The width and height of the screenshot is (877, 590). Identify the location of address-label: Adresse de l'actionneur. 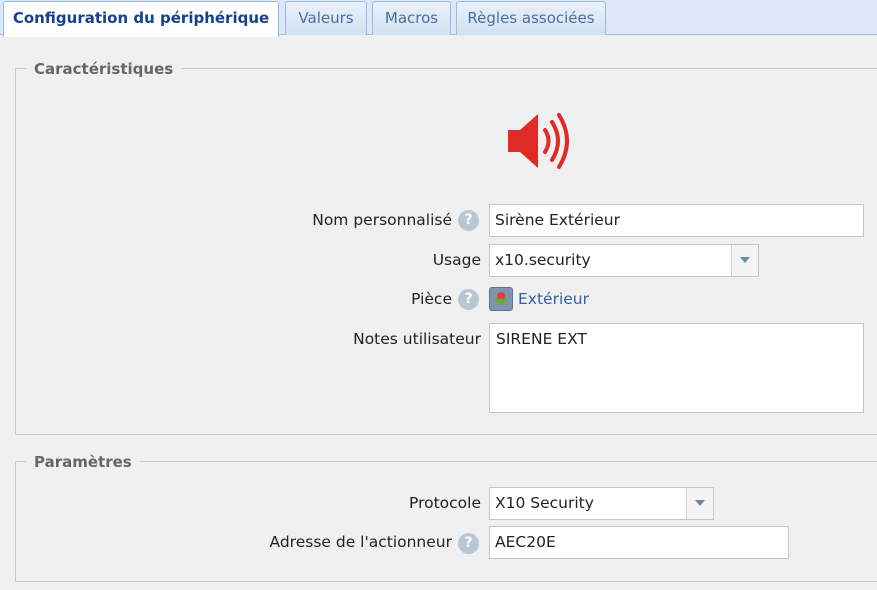
(361, 542).